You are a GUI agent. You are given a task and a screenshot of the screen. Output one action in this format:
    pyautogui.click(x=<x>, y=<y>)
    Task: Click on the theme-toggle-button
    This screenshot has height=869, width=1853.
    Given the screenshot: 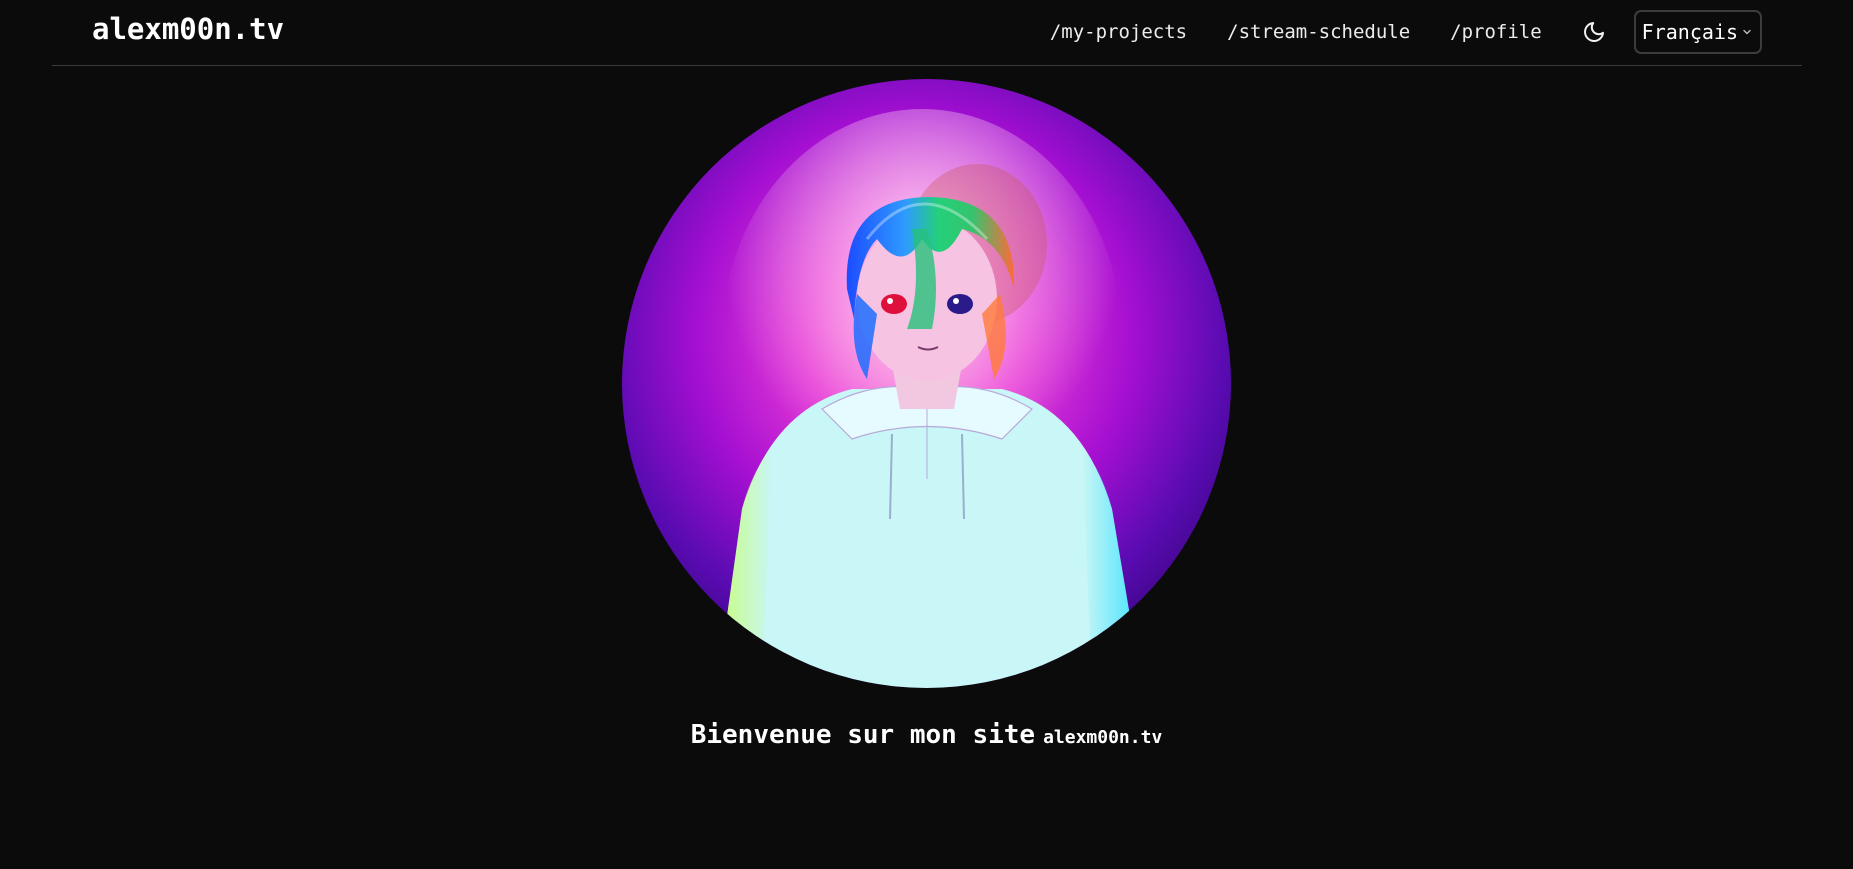 What is the action you would take?
    pyautogui.click(x=1594, y=32)
    